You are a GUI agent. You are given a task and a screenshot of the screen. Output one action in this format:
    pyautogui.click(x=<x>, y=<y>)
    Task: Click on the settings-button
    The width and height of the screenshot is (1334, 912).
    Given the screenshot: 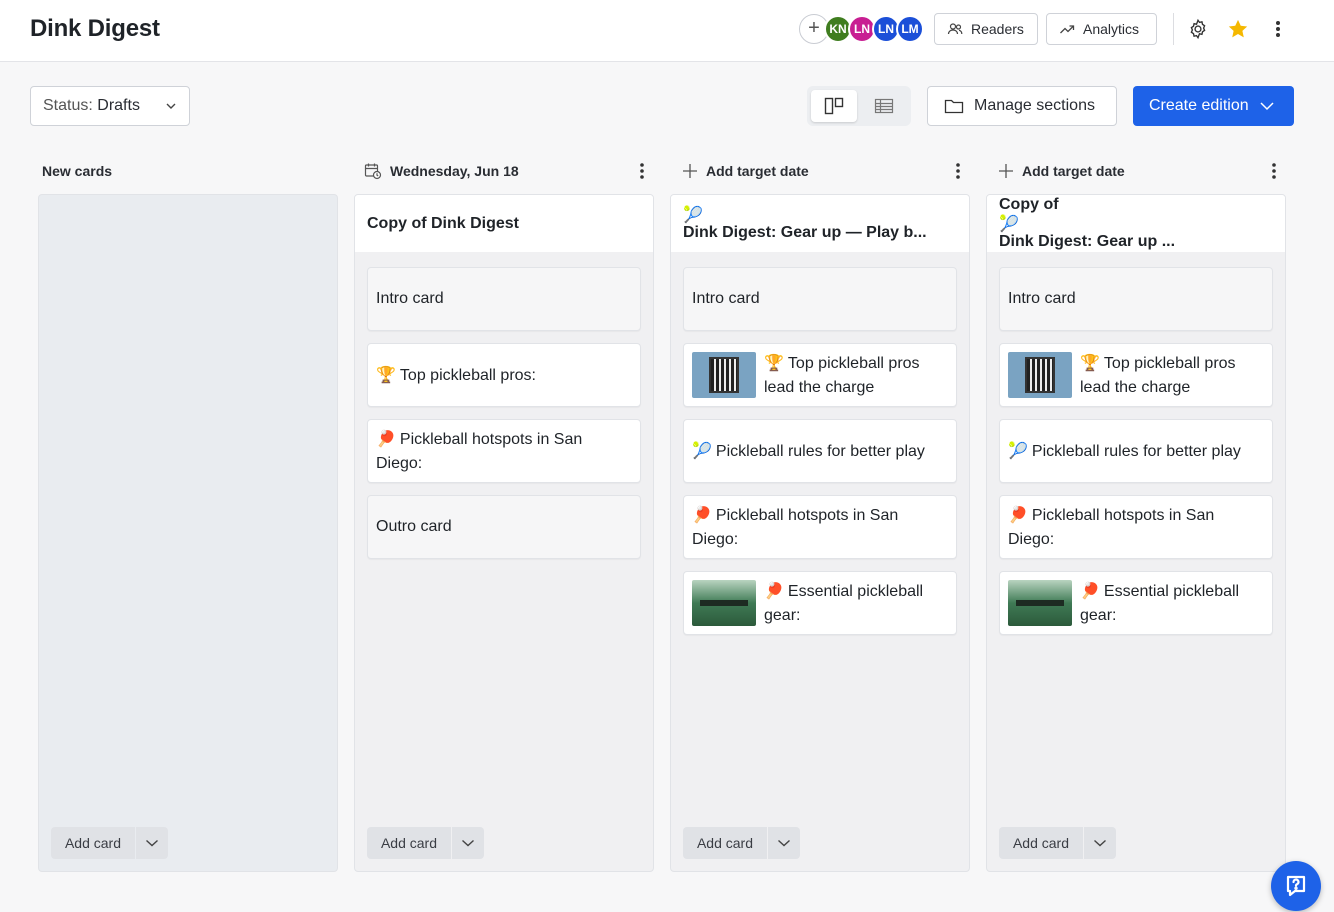 What is the action you would take?
    pyautogui.click(x=1198, y=29)
    